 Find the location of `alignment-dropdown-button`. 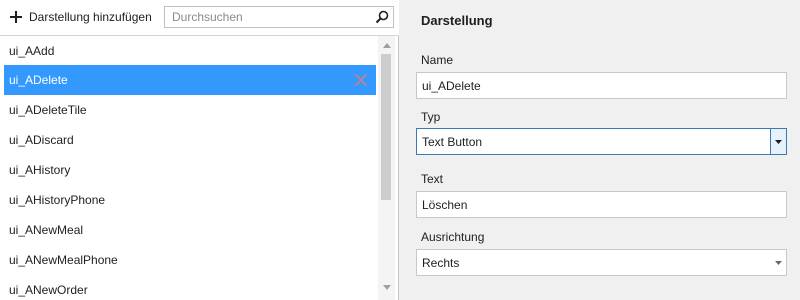

alignment-dropdown-button is located at coordinates (778, 262).